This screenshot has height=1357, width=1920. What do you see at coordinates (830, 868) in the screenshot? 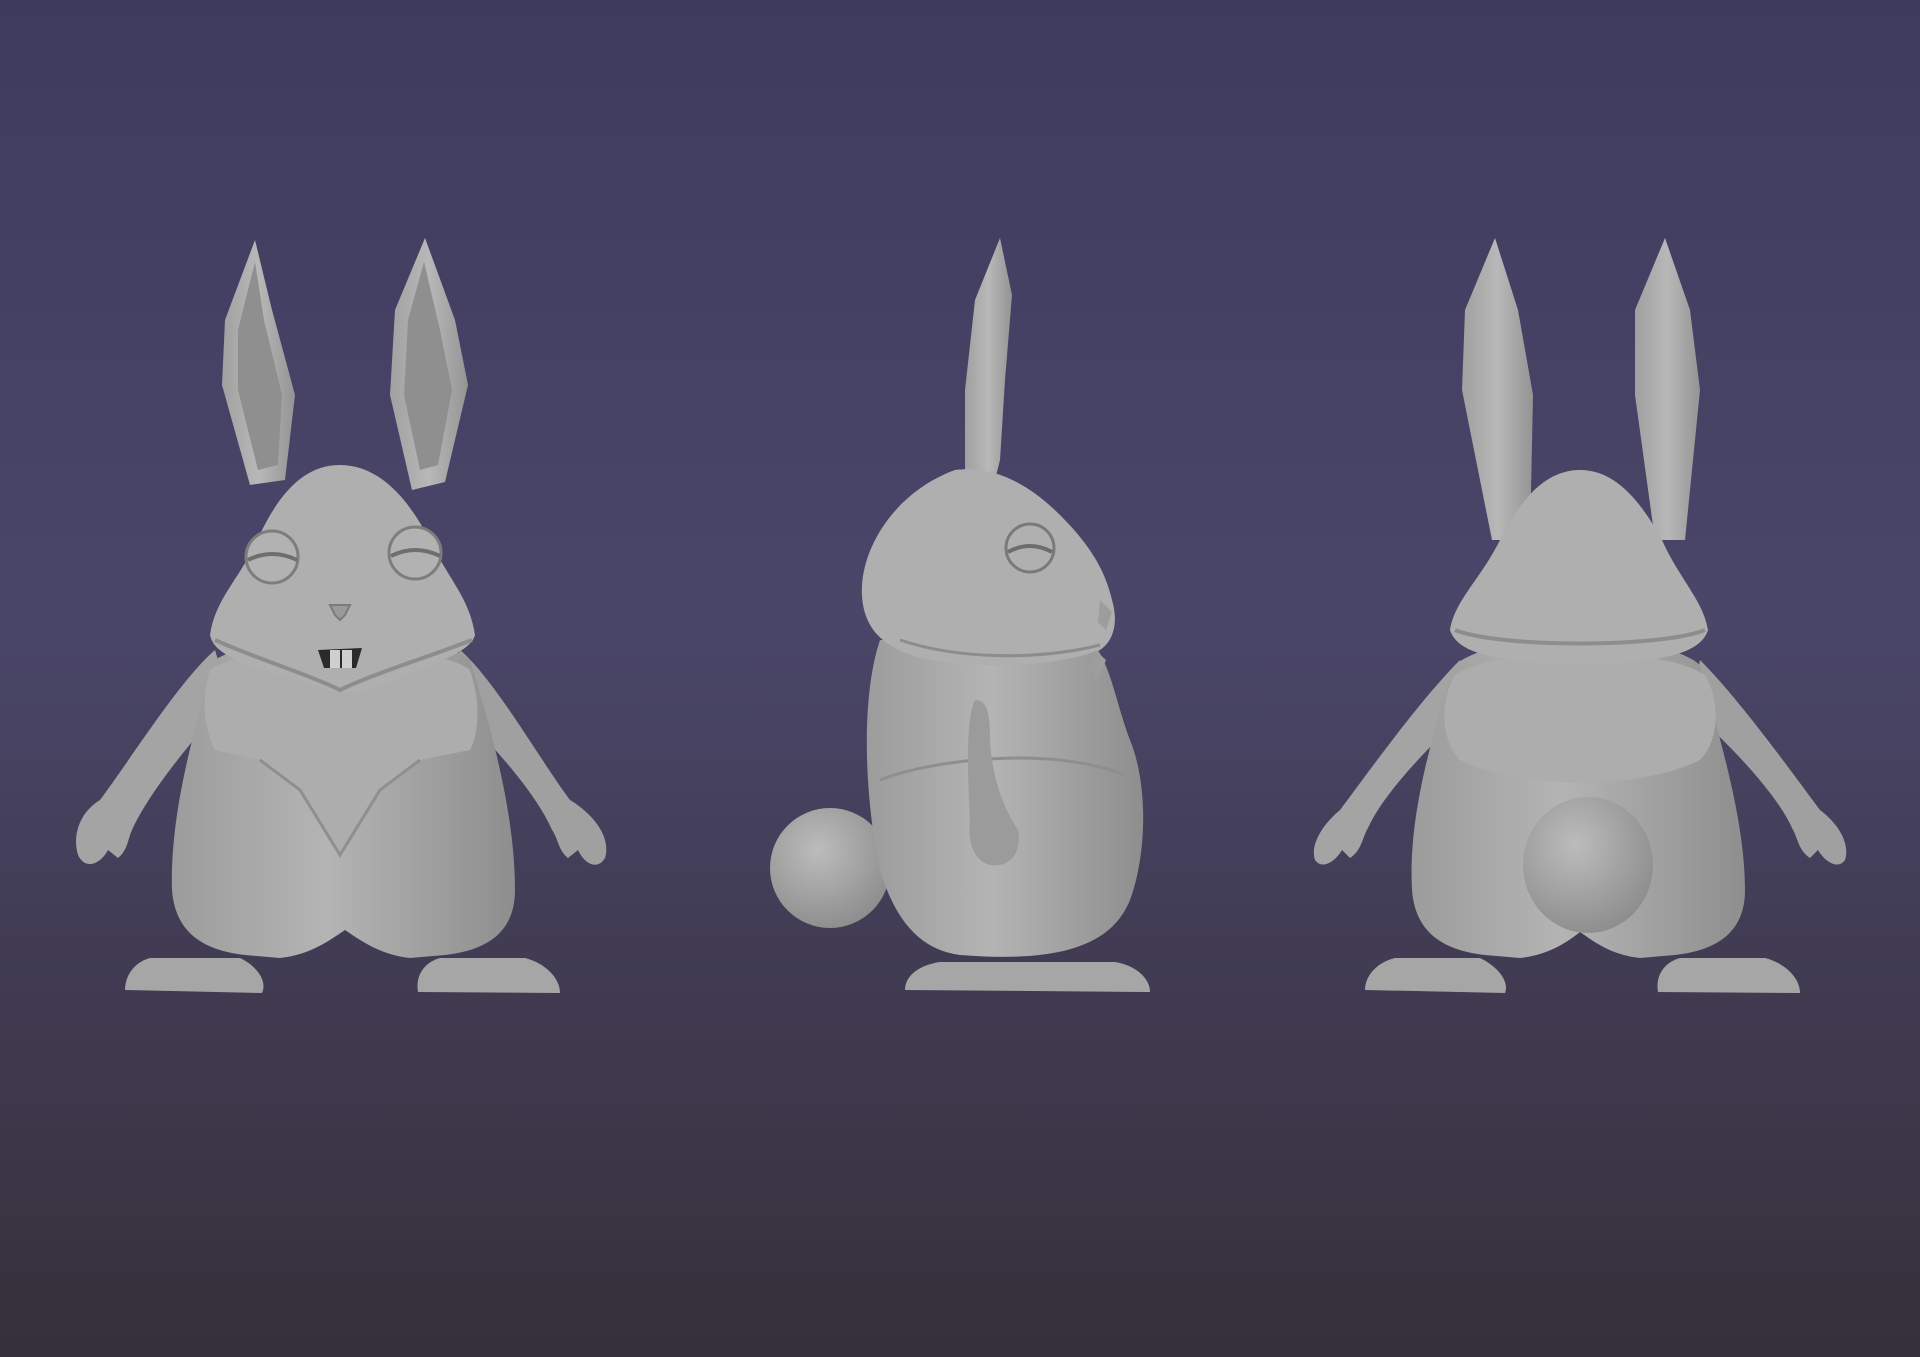
I see `side-tail` at bounding box center [830, 868].